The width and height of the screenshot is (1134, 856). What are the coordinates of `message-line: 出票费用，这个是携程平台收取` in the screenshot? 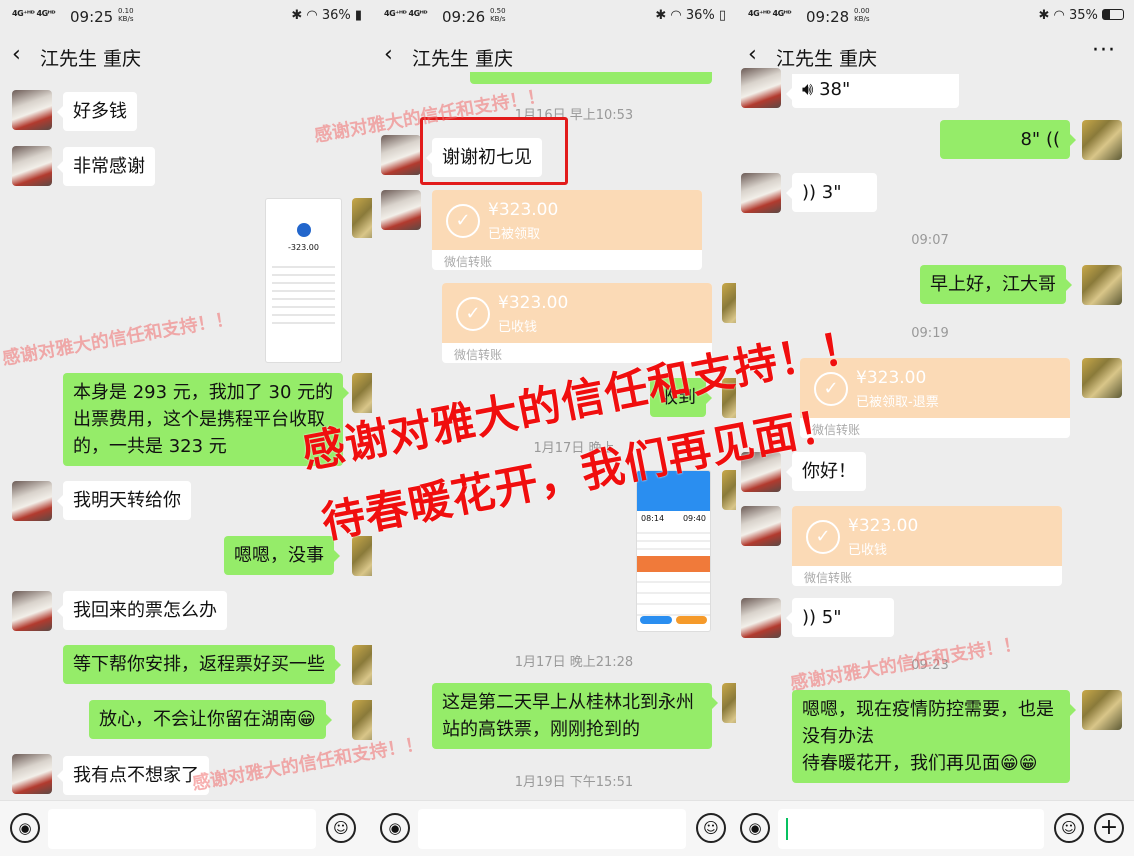 It's located at (199, 419).